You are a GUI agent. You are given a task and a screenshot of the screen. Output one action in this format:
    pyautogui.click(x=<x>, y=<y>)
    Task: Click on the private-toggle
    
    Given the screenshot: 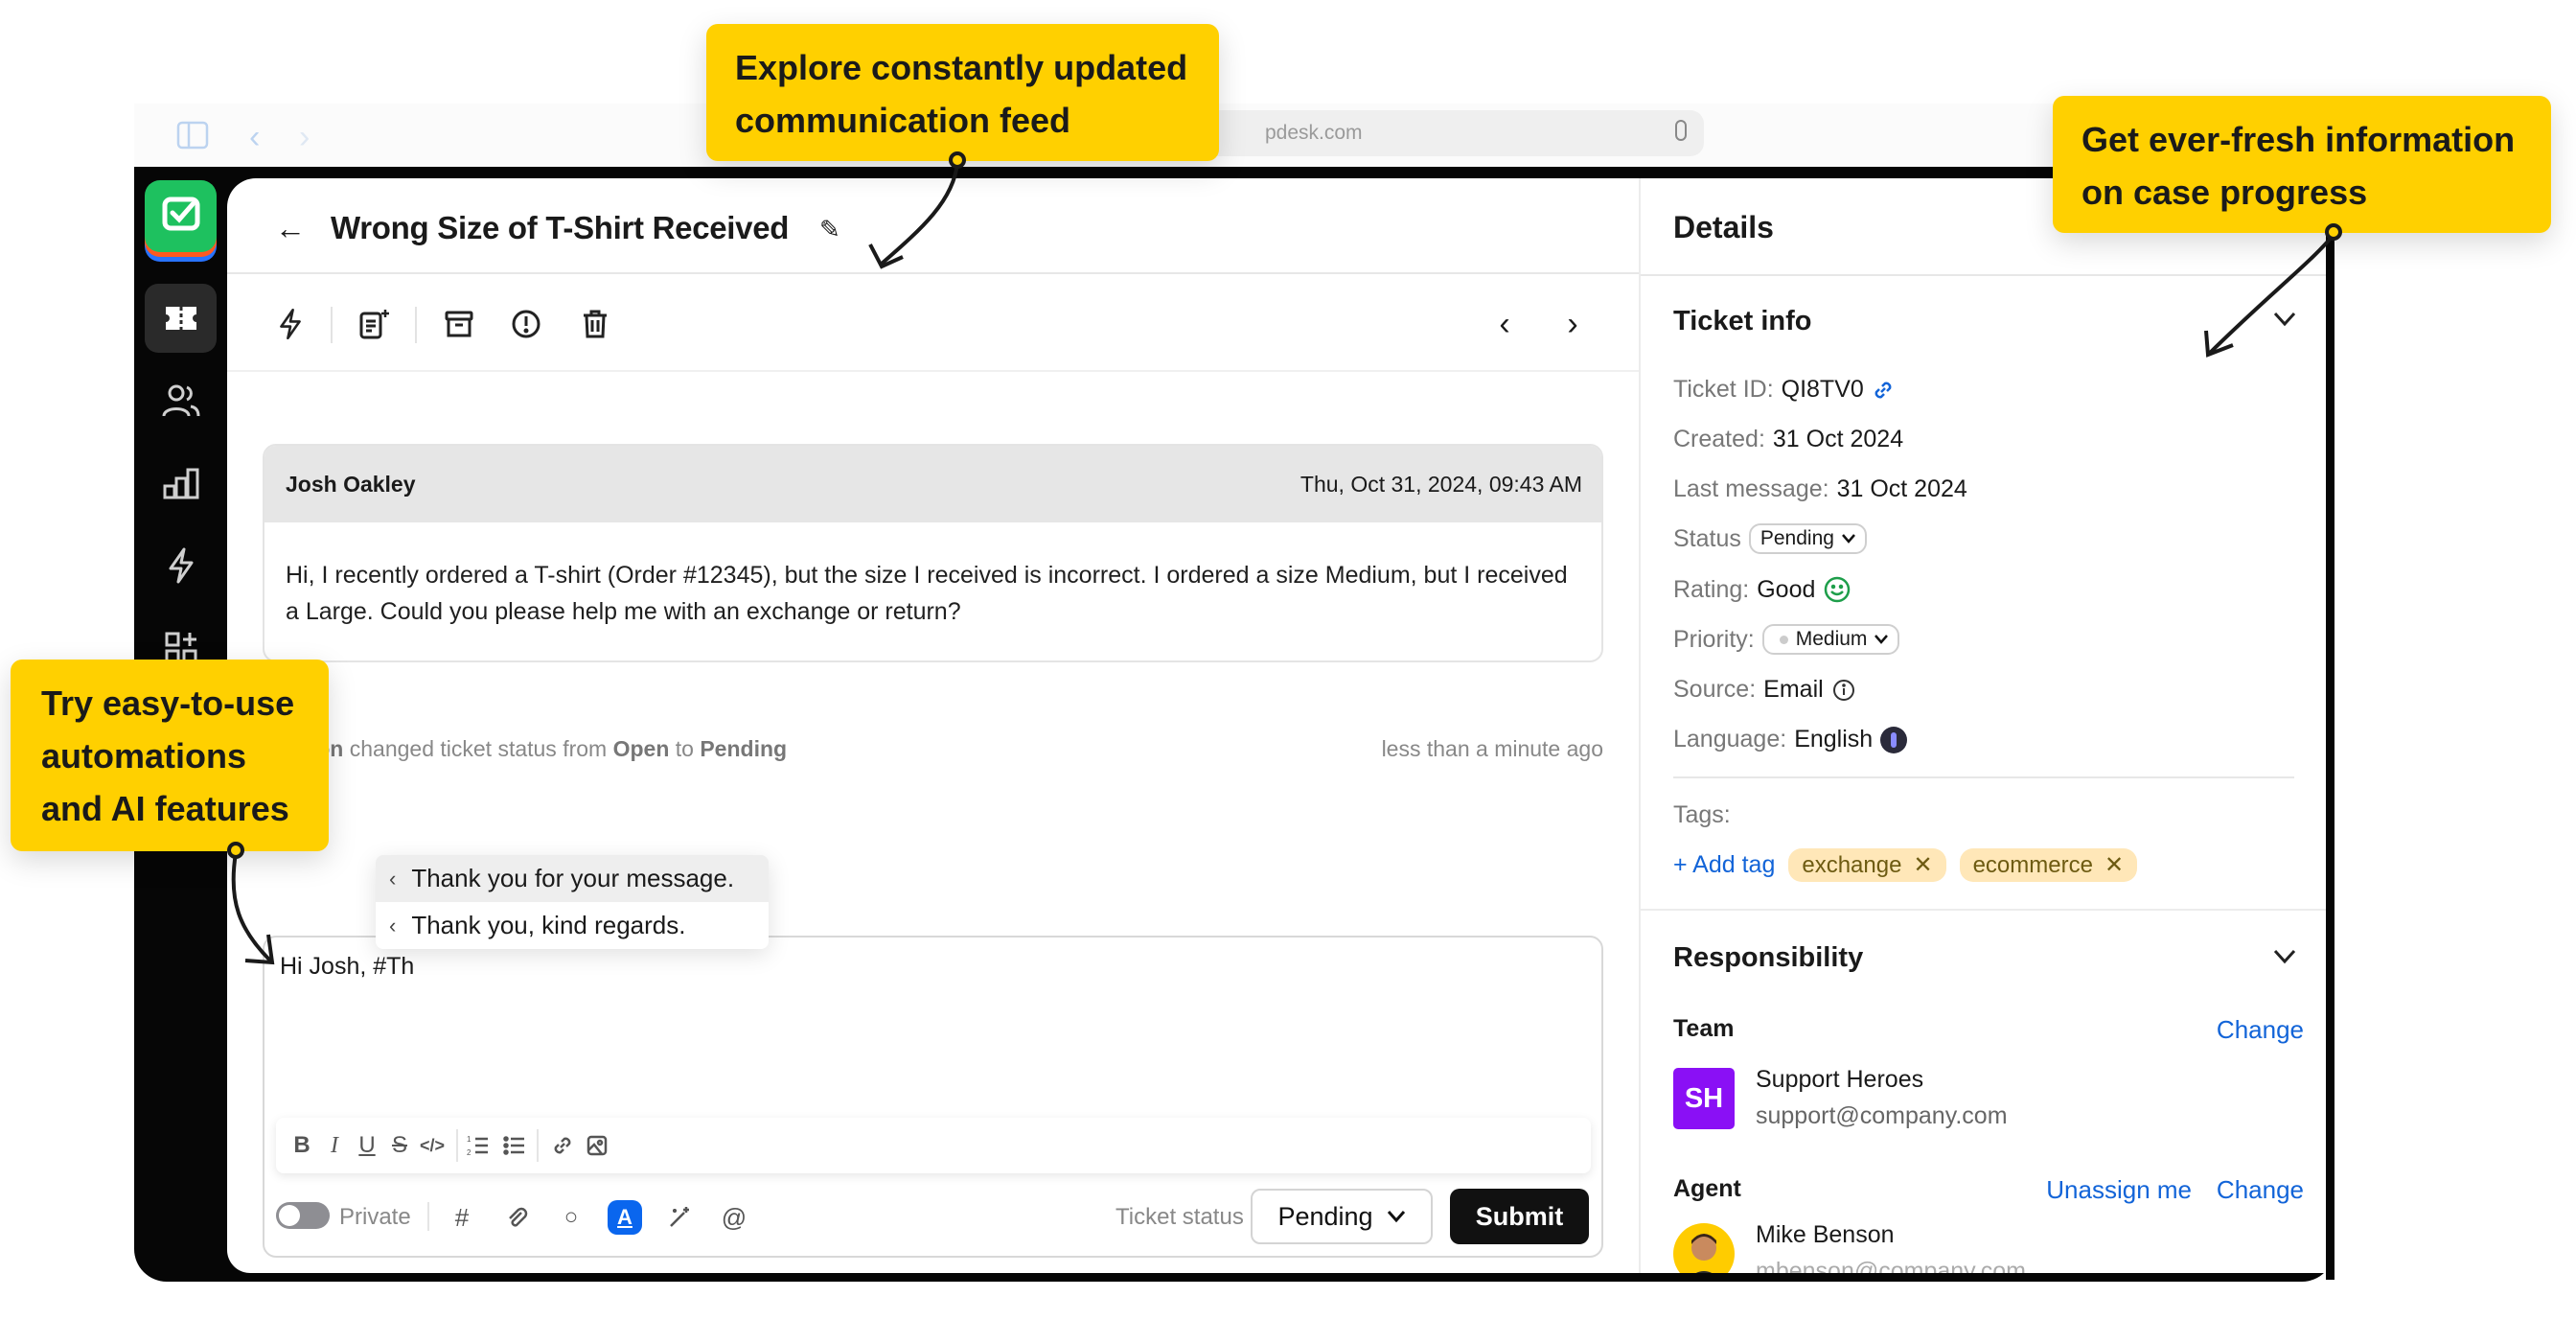 What is the action you would take?
    pyautogui.click(x=303, y=1215)
    